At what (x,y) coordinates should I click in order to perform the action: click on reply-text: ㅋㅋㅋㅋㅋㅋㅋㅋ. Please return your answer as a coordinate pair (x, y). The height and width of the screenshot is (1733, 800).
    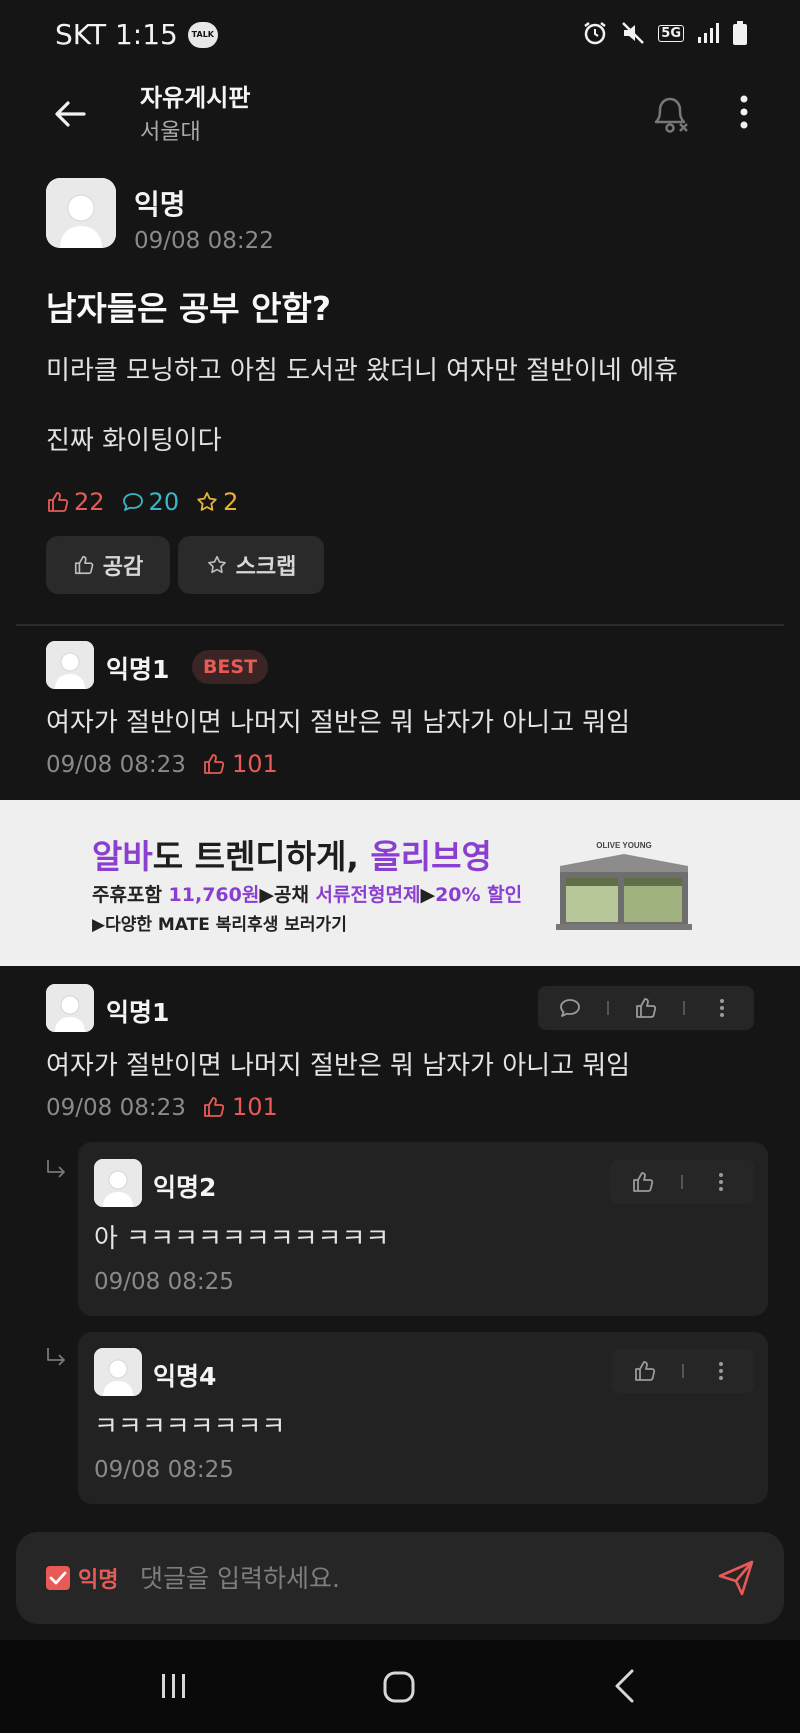
    Looking at the image, I should click on (190, 1427).